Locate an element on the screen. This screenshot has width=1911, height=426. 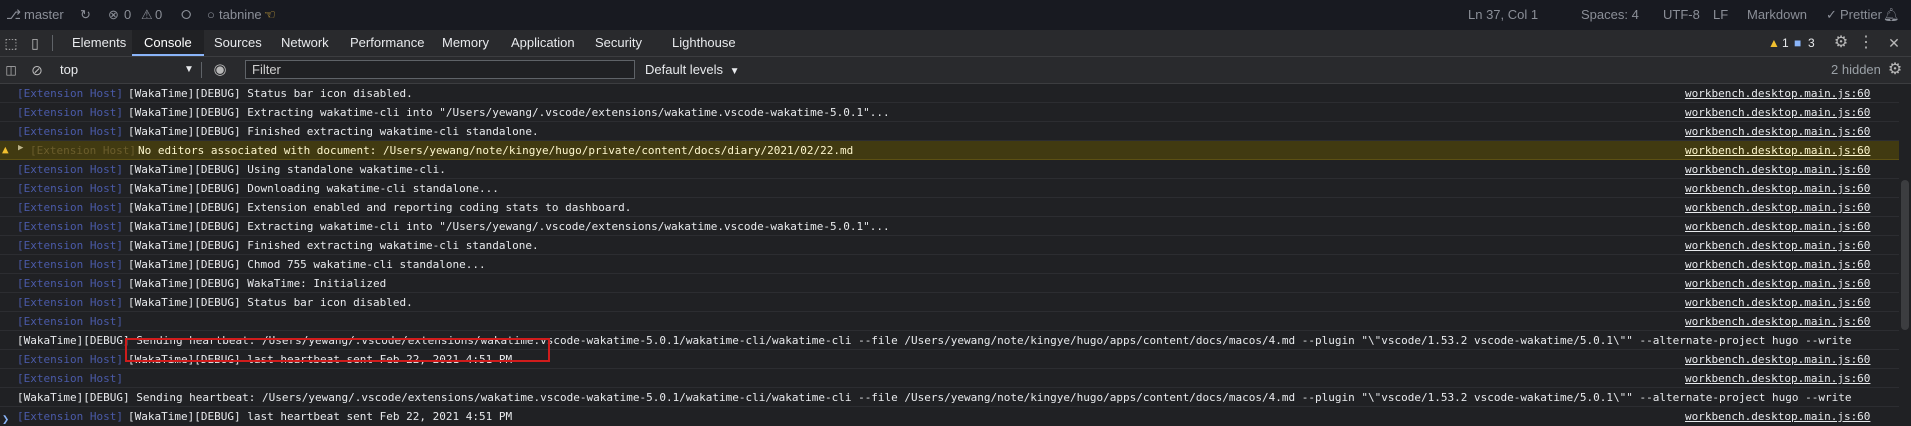
console-settings-gear-icon: ⚙ is located at coordinates (1895, 70).